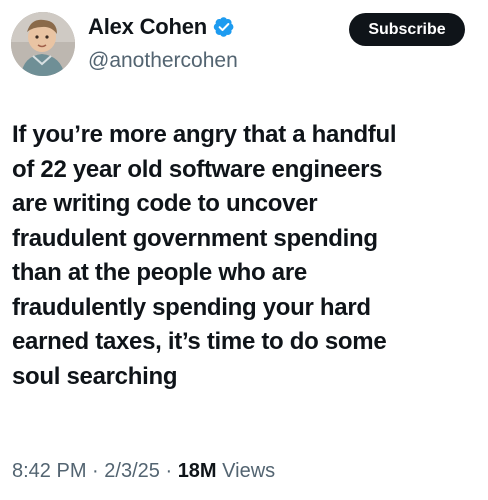 The width and height of the screenshot is (488, 500). I want to click on subscribe-button: Subscribe, so click(407, 29).